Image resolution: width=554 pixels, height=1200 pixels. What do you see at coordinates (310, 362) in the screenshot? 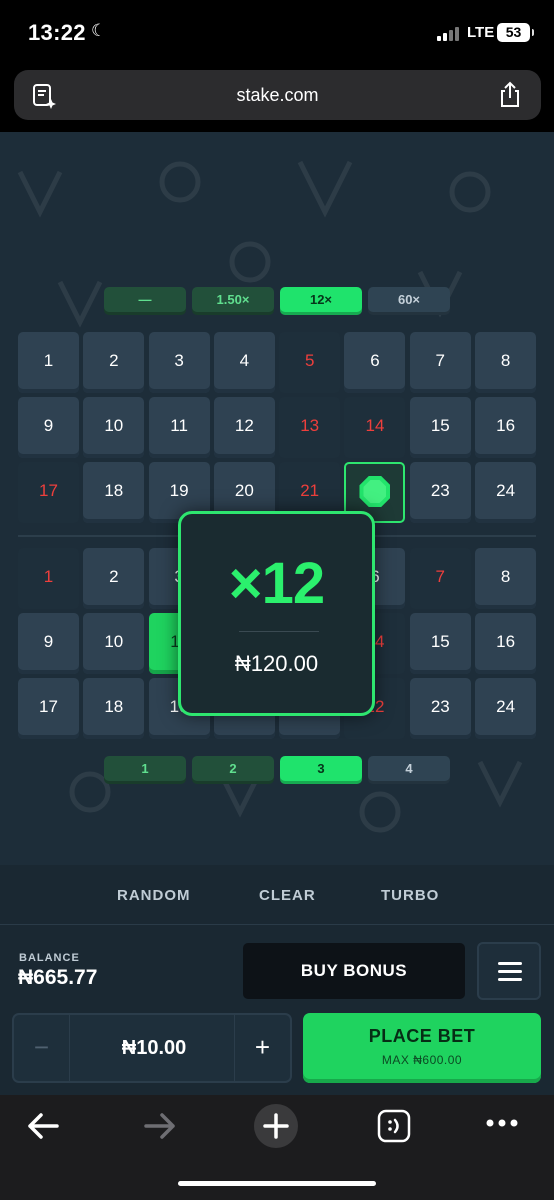
I see `number-tile: 5` at bounding box center [310, 362].